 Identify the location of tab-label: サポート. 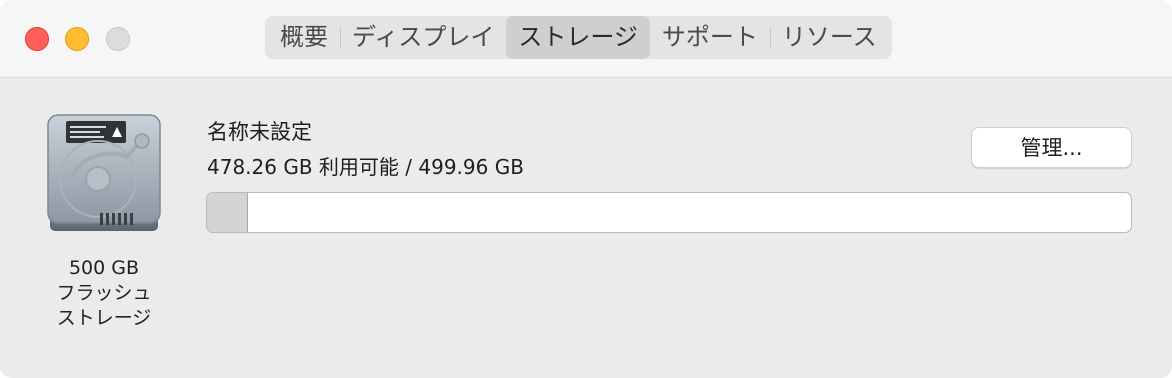
(709, 37).